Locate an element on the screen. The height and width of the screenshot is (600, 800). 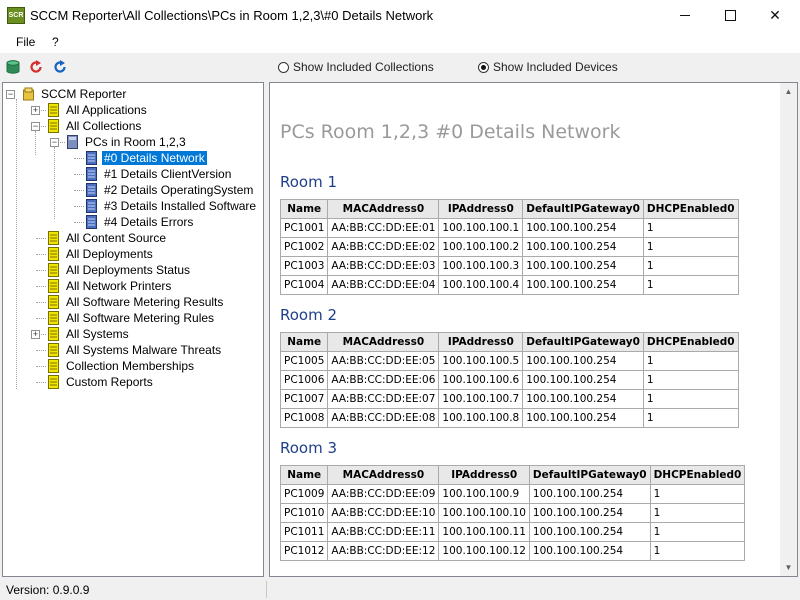
tree-item: All Collections is located at coordinates (95, 126).